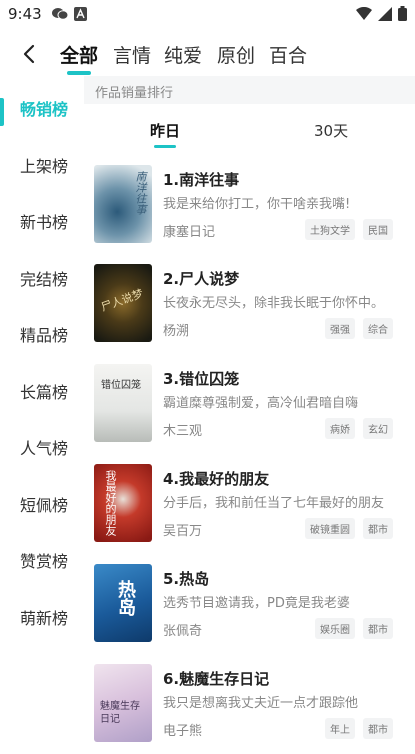  I want to click on book-description: 选秀节目邀请我，PD竟是我老婆, so click(256, 603).